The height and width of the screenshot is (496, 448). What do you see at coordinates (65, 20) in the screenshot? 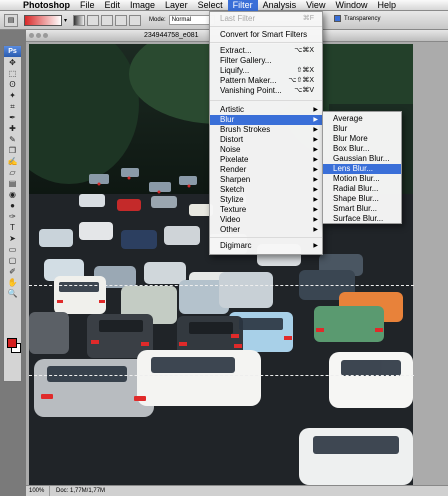
I see `chevron-down-icon: ▾` at bounding box center [65, 20].